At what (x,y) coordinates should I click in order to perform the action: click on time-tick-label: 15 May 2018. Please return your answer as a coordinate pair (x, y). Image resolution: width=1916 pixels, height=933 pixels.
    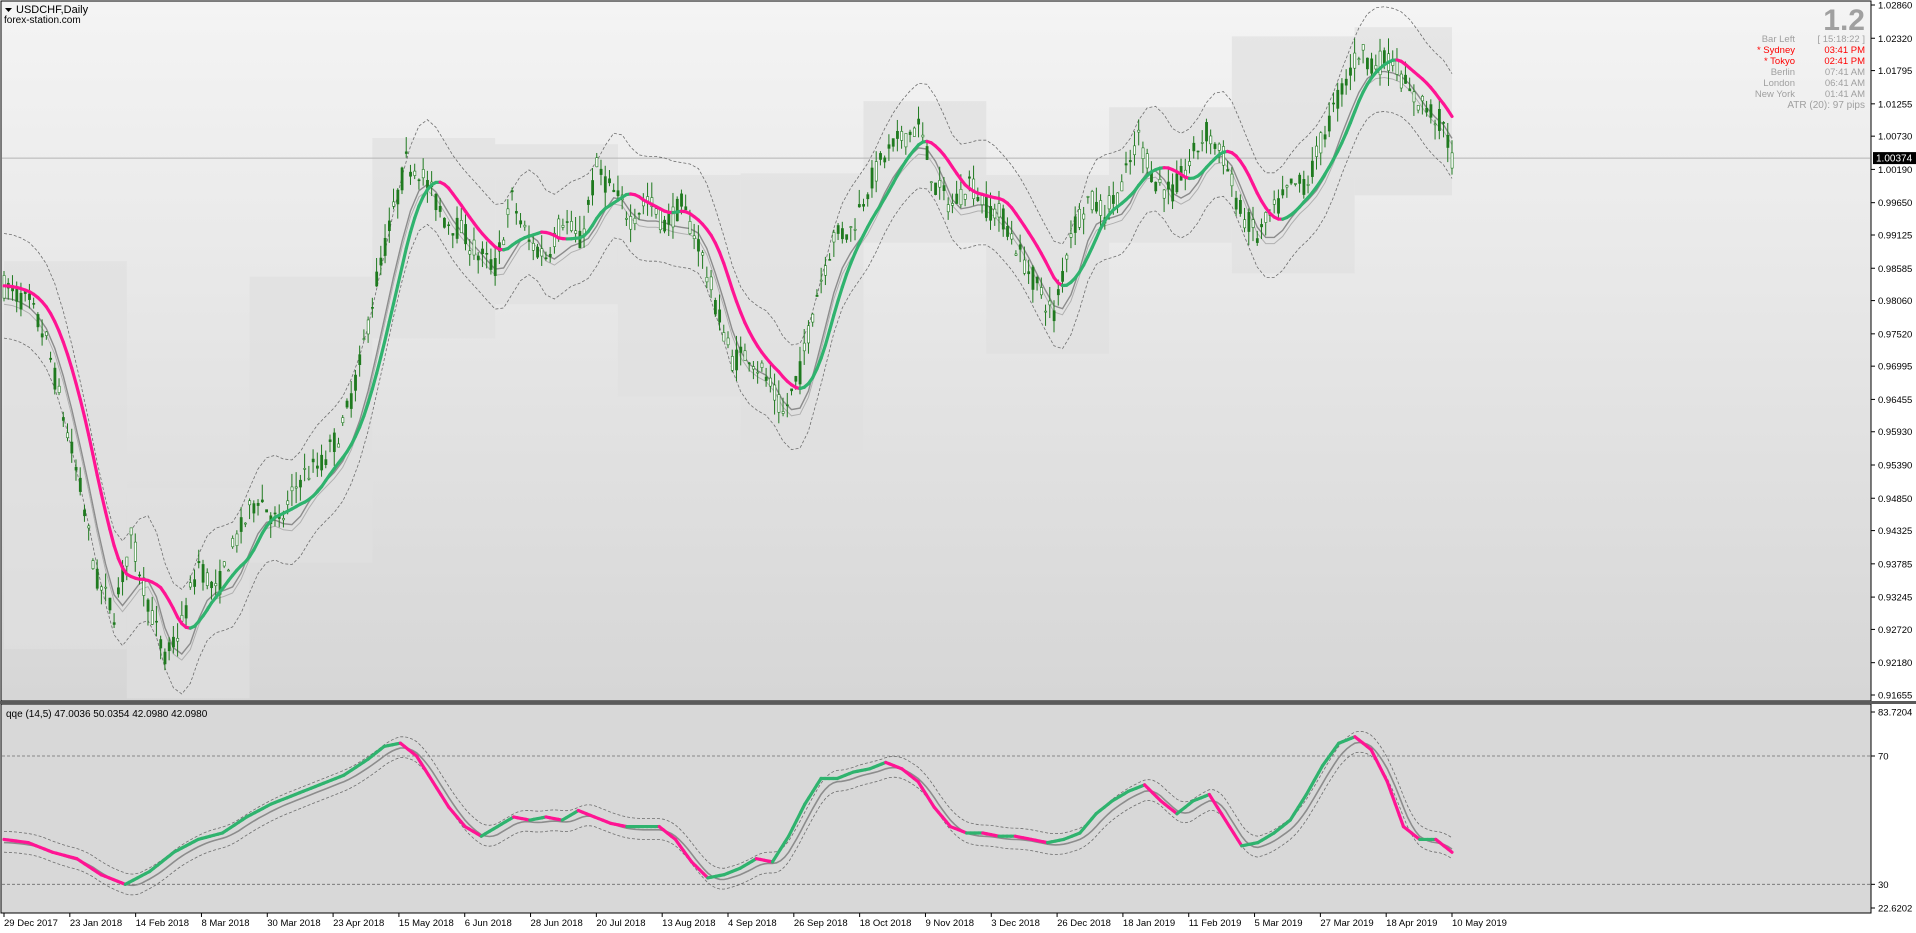
    Looking at the image, I should click on (426, 923).